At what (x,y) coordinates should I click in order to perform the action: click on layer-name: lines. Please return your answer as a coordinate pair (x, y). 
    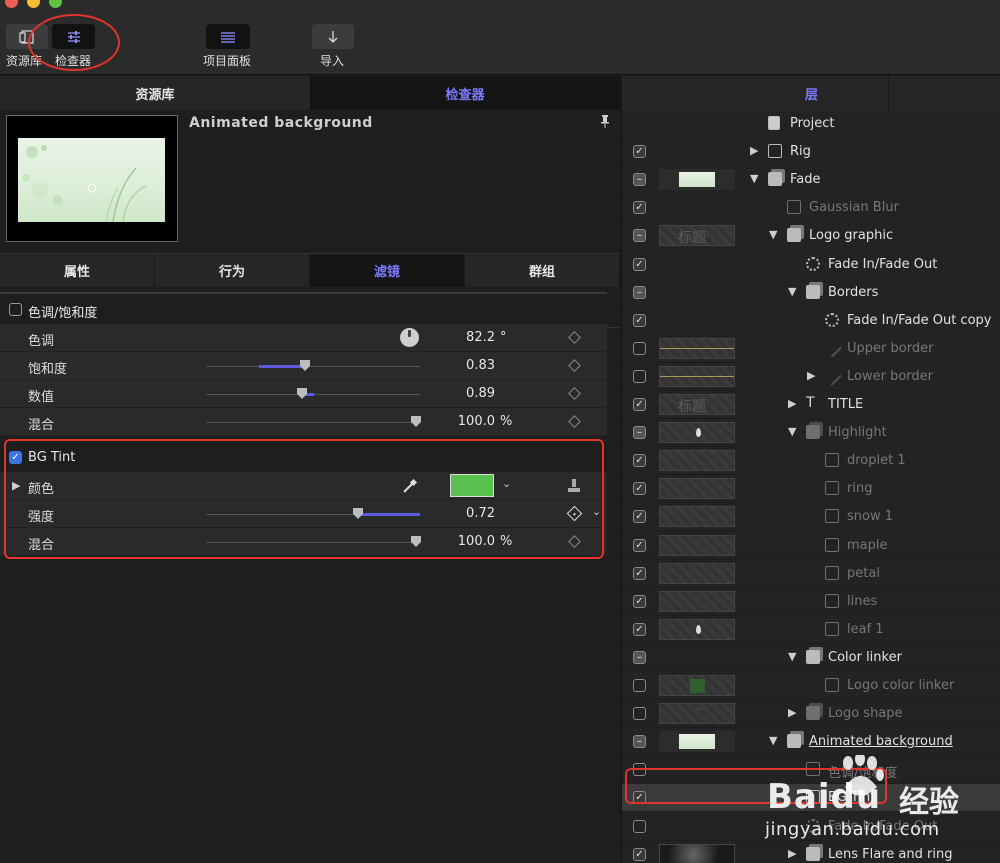
    Looking at the image, I should click on (862, 601).